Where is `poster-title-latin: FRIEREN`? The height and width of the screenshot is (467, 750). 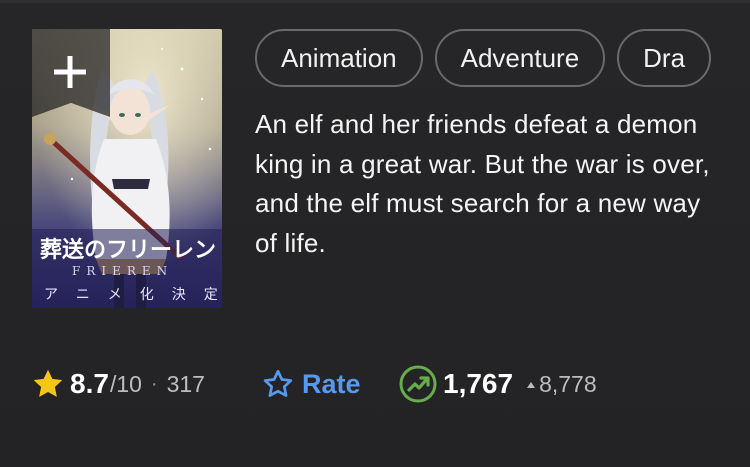
poster-title-latin: FRIEREN is located at coordinates (122, 271).